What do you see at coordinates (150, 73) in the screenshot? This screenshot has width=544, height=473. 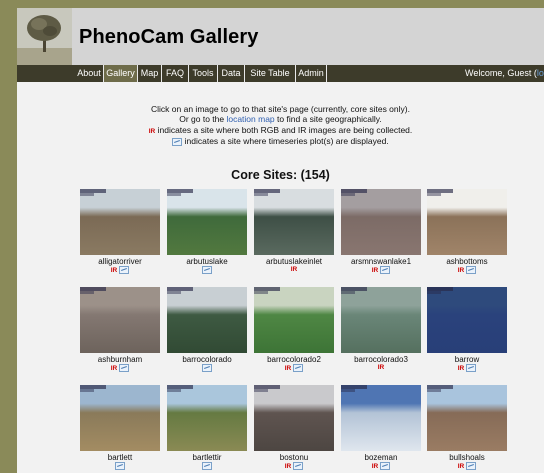 I see `nav-map: Map` at bounding box center [150, 73].